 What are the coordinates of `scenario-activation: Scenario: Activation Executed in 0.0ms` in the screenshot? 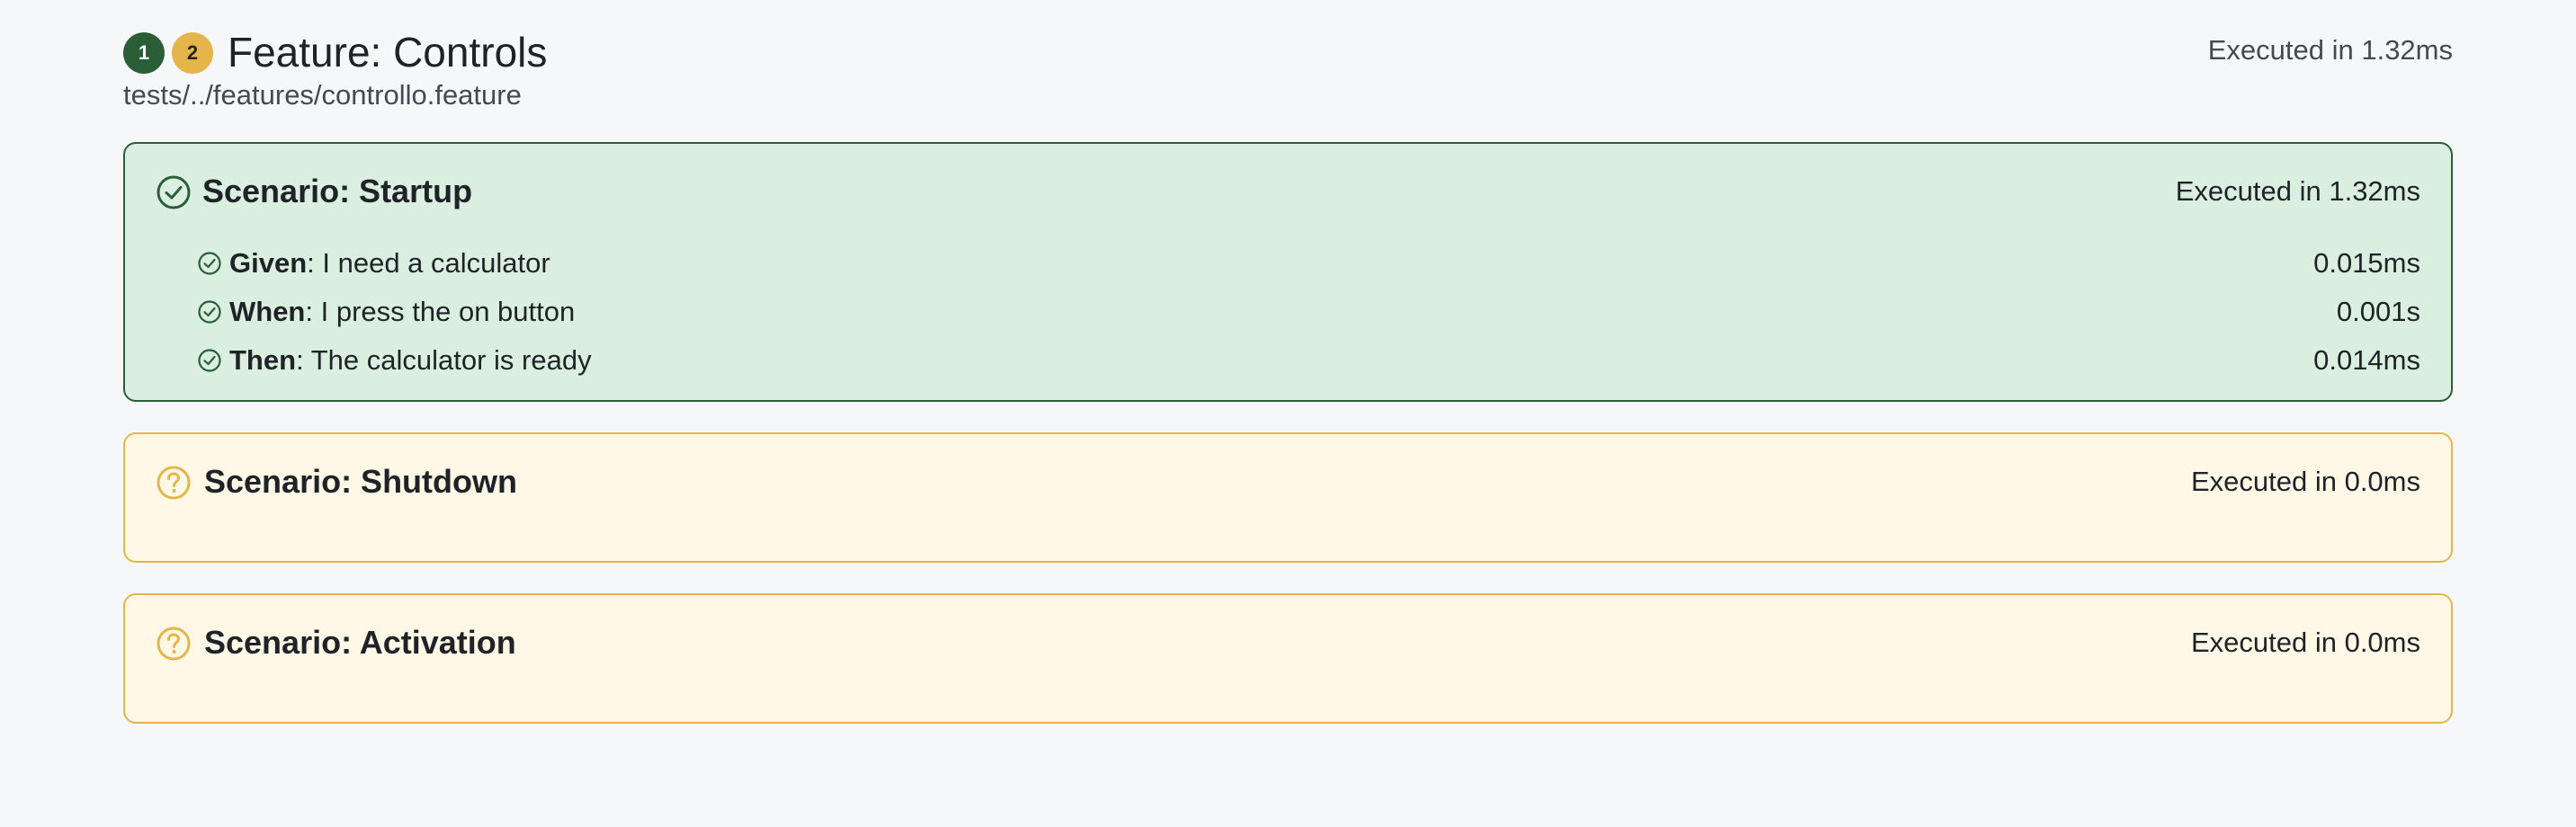 It's located at (1288, 658).